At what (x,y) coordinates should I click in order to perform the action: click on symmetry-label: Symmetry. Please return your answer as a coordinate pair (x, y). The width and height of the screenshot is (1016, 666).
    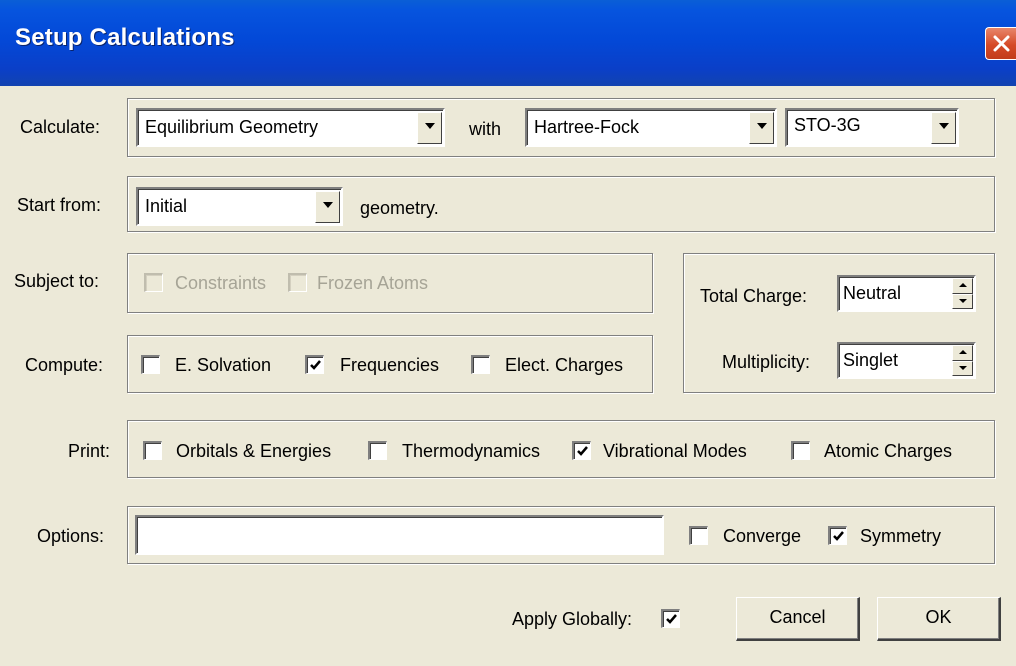
    Looking at the image, I should click on (900, 536).